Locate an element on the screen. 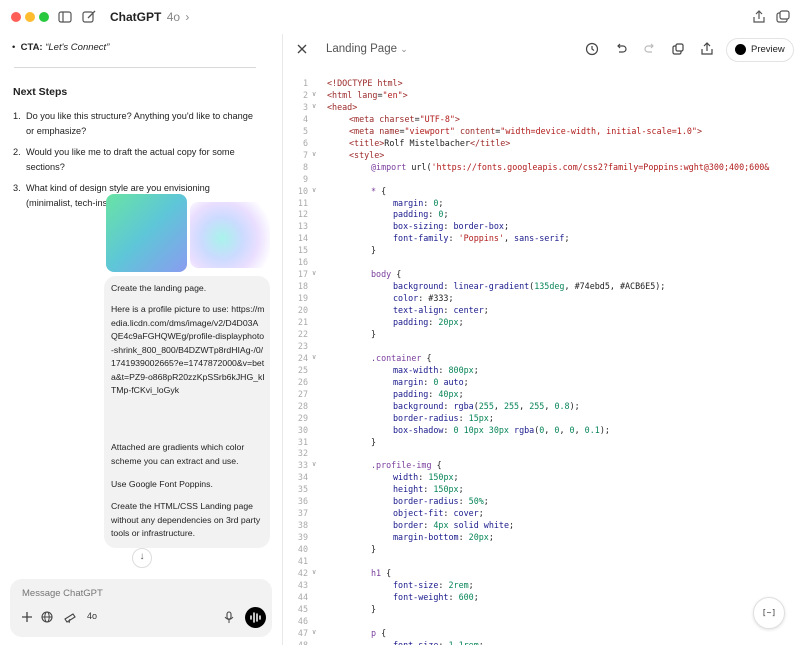  line-number: 47 is located at coordinates (302, 632).